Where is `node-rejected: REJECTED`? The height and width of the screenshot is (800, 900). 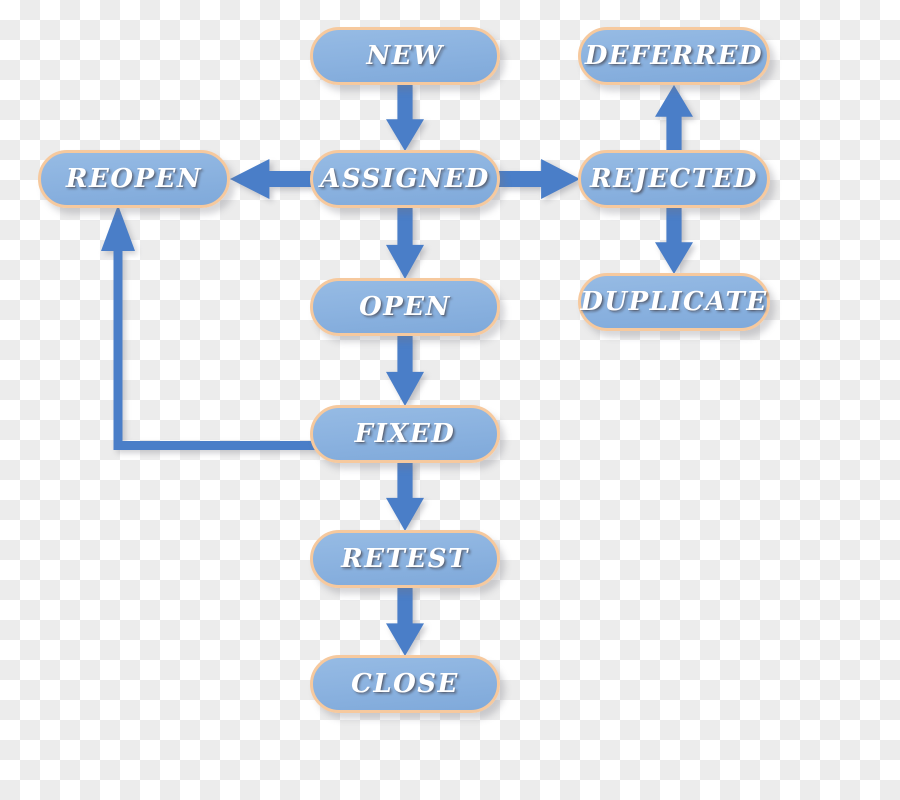
node-rejected: REJECTED is located at coordinates (674, 179).